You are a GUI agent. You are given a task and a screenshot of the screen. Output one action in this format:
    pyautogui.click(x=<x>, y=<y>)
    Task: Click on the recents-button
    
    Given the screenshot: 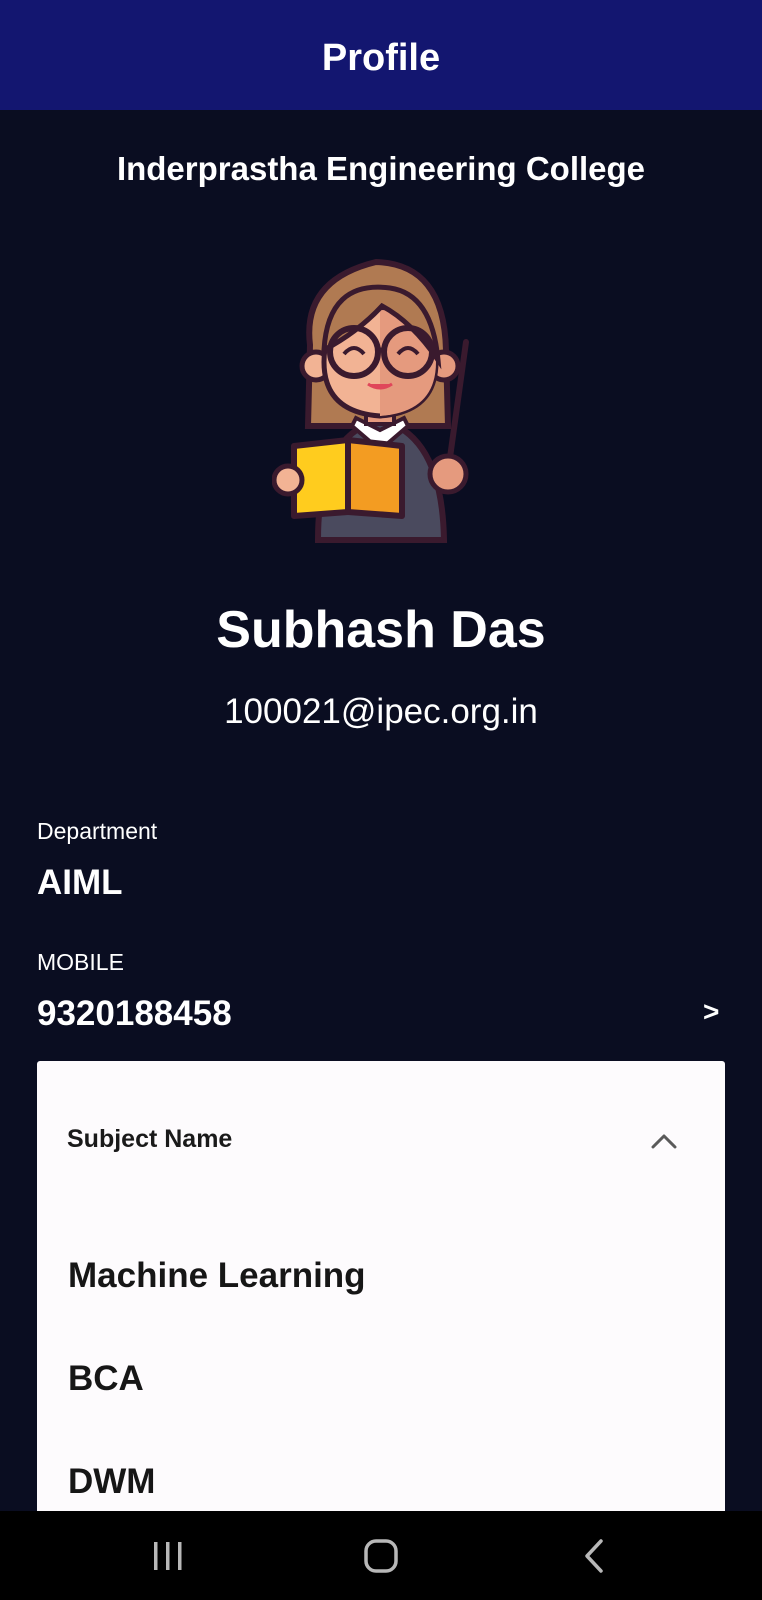 What is the action you would take?
    pyautogui.click(x=168, y=1555)
    